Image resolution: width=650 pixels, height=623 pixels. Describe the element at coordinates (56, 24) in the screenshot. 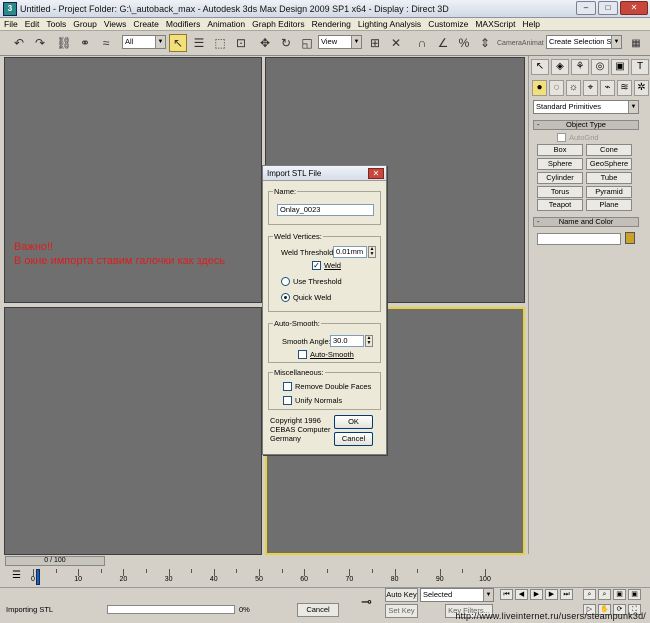

I see `menu-tools: Tools` at that location.